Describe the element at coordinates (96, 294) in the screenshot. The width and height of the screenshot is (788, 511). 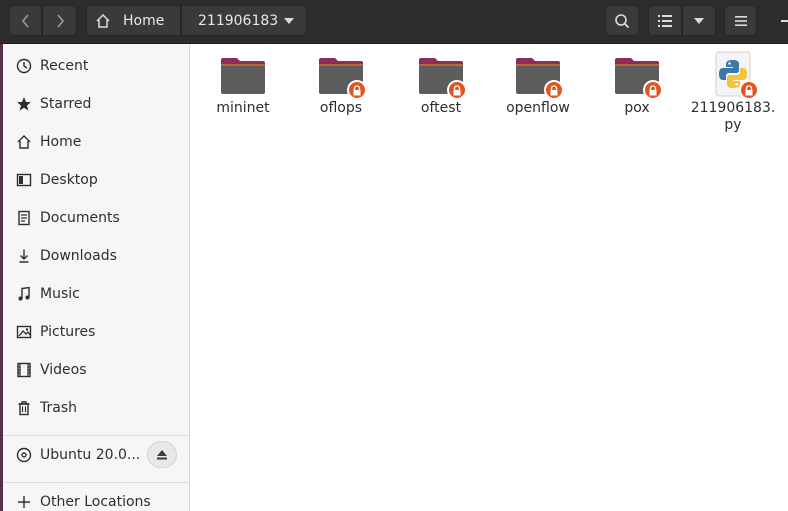
I see `sidebar-item-music: Music` at that location.